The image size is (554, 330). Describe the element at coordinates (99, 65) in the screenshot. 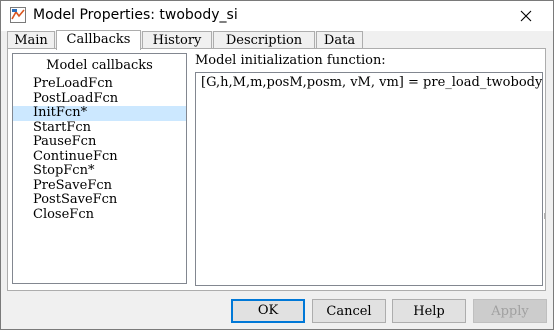

I see `callbacks-header: Model callbacks` at that location.